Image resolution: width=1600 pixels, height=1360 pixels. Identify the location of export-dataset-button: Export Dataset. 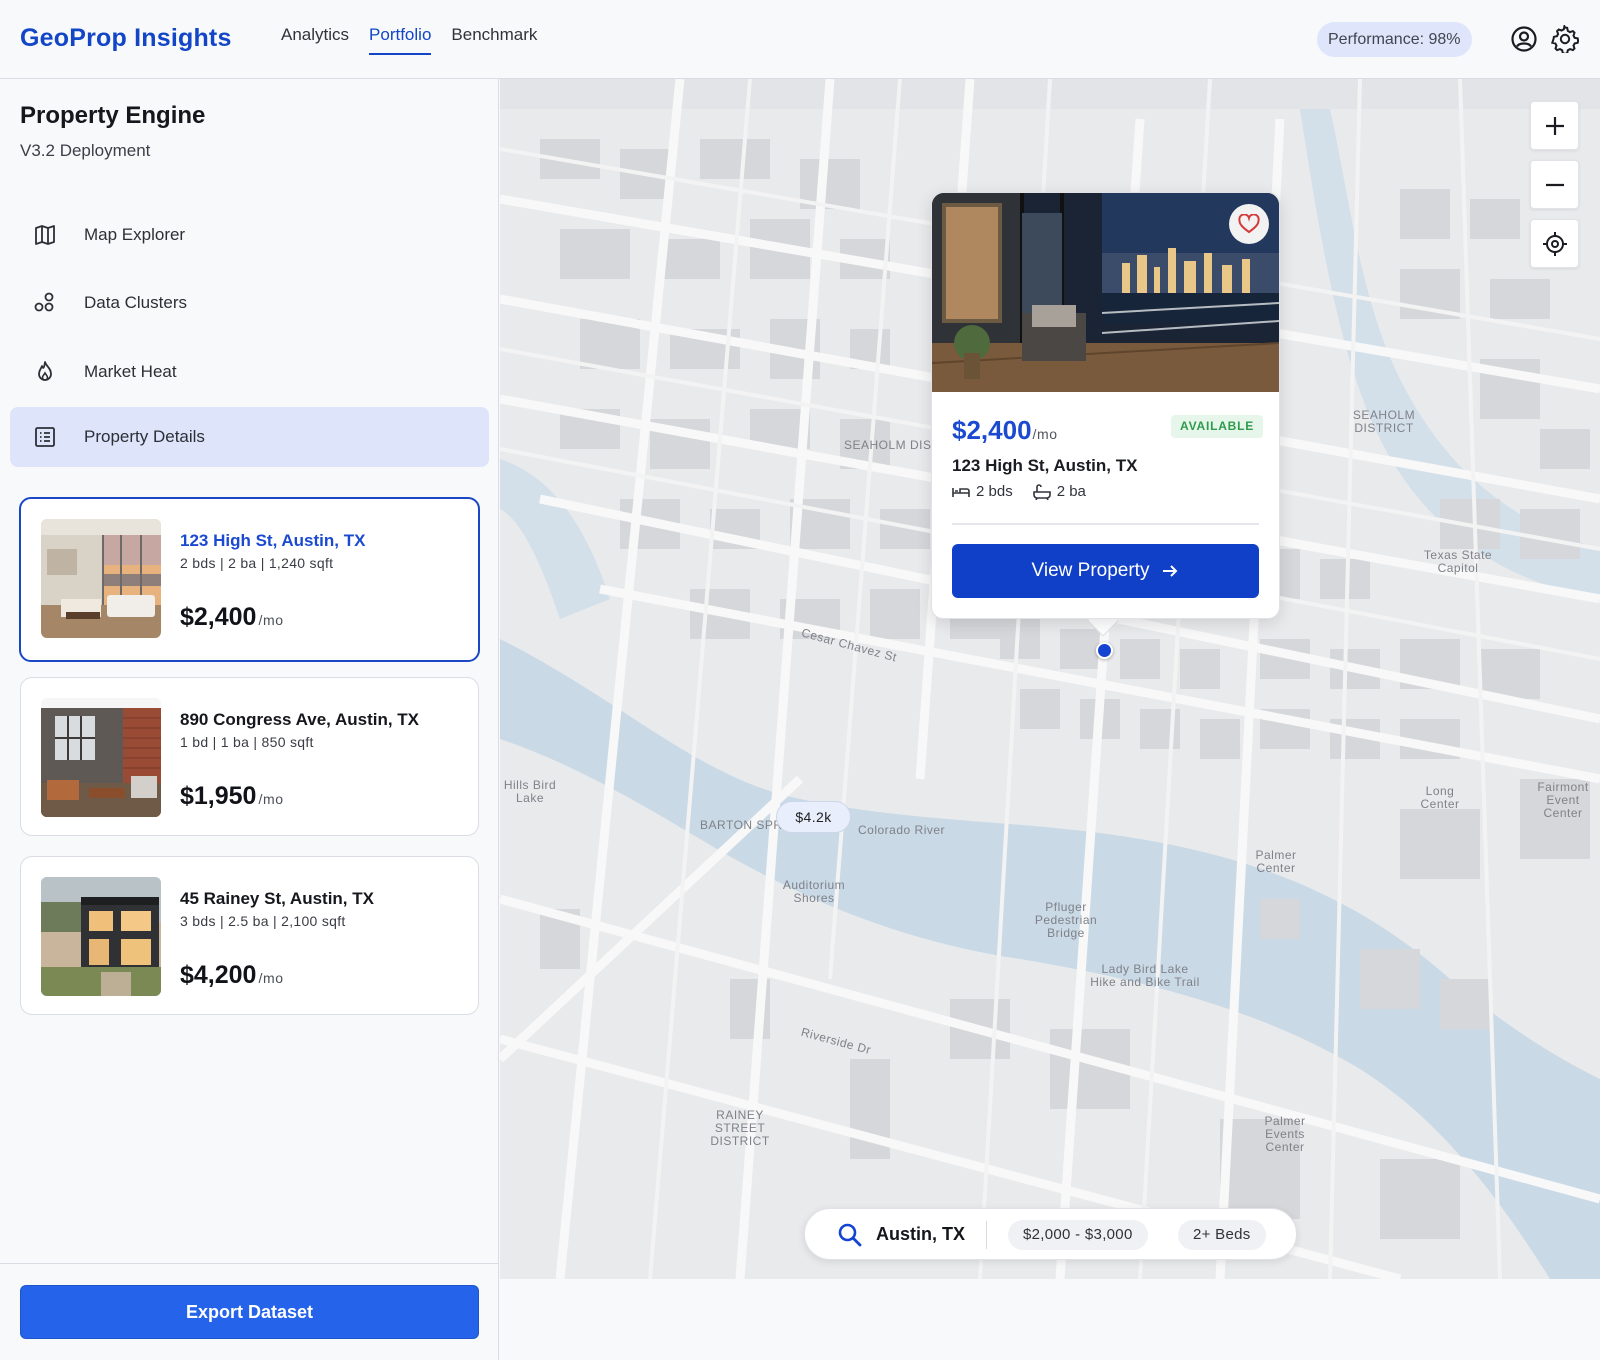
(249, 1312).